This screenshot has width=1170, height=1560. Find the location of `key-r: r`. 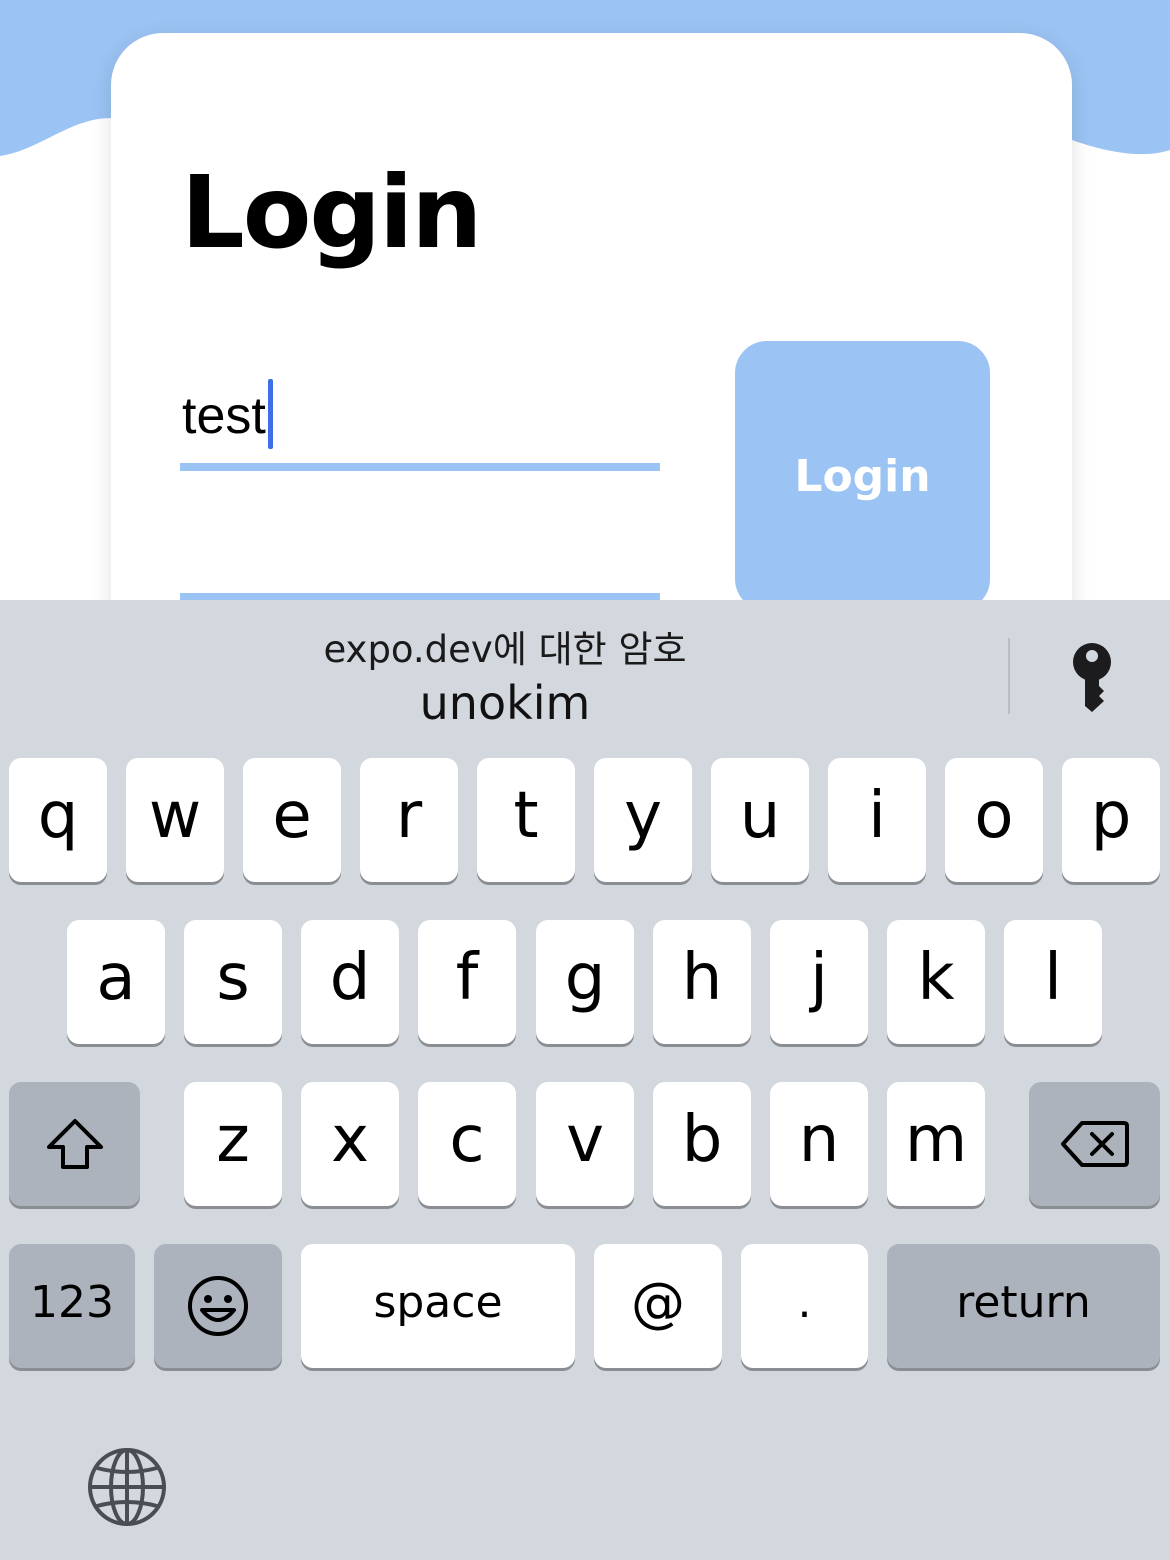

key-r: r is located at coordinates (409, 820).